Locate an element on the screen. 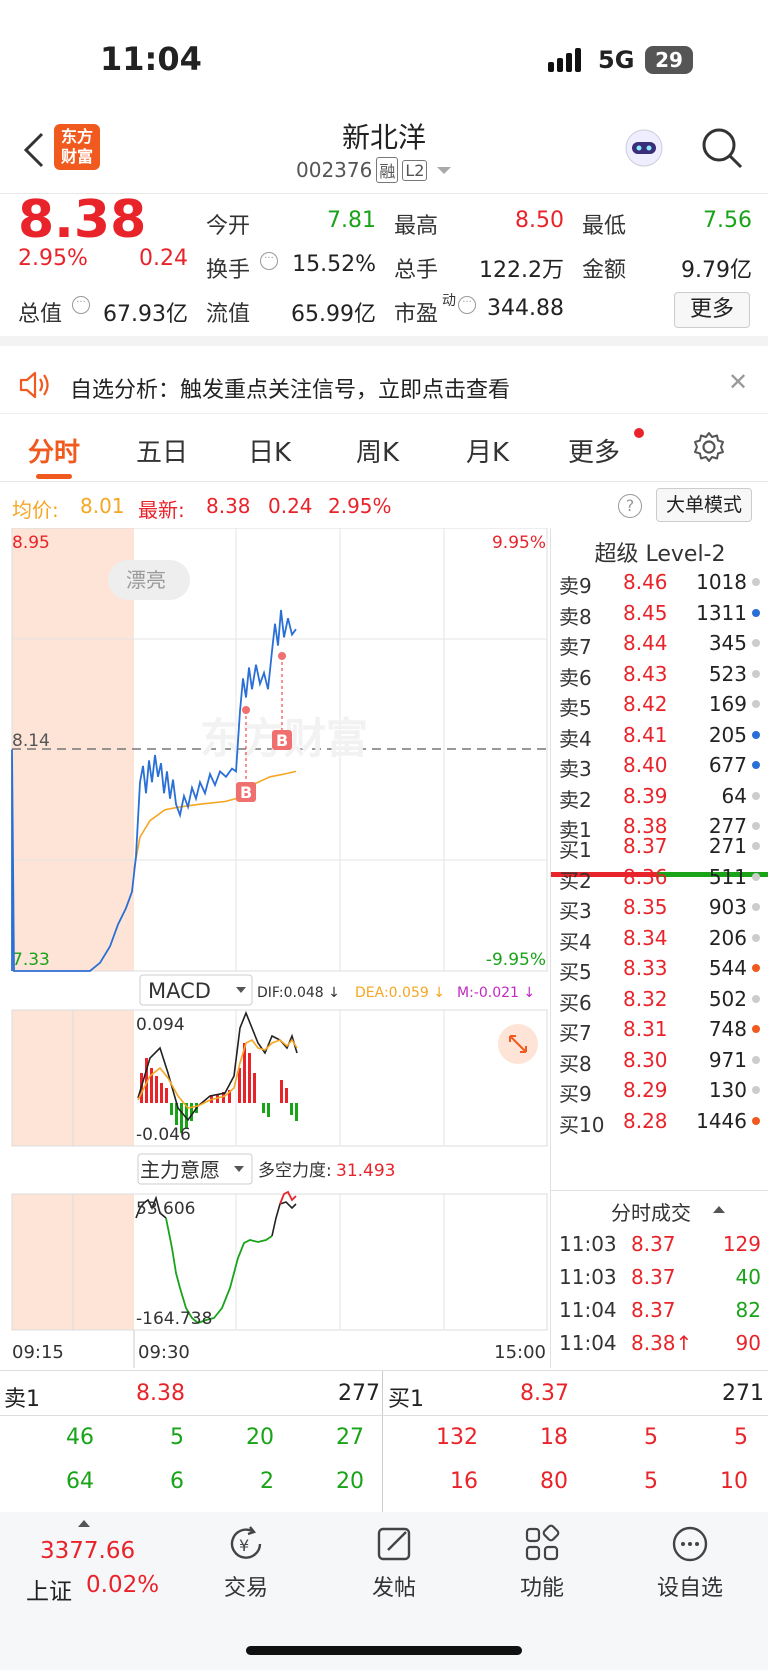 The width and height of the screenshot is (768, 1670). level-volume: 544 is located at coordinates (727, 968).